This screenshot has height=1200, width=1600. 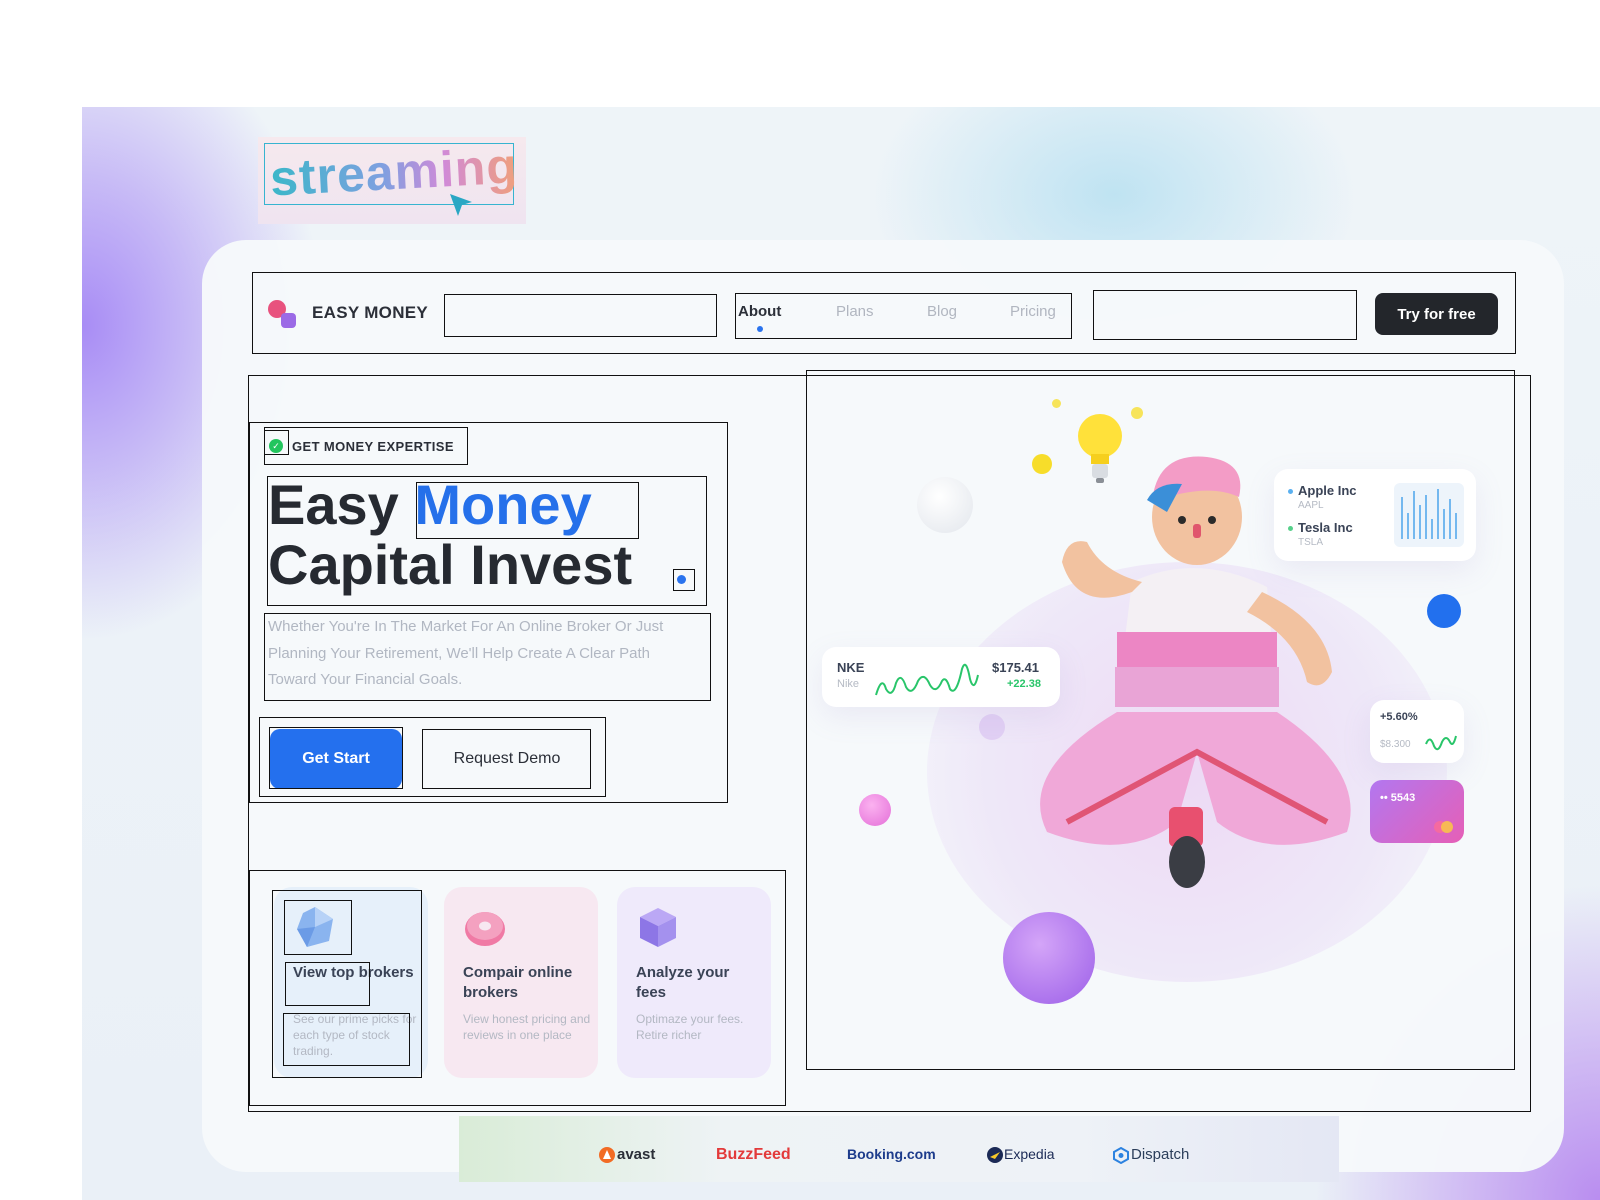 I want to click on growth-widget: +5.60% $8.300, so click(x=1417, y=731).